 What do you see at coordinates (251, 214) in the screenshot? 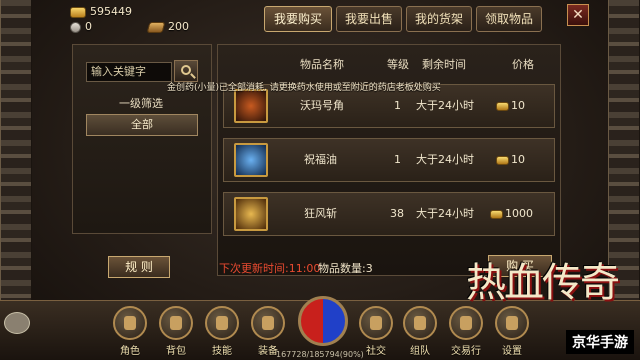
I see `skill-book-icon` at bounding box center [251, 214].